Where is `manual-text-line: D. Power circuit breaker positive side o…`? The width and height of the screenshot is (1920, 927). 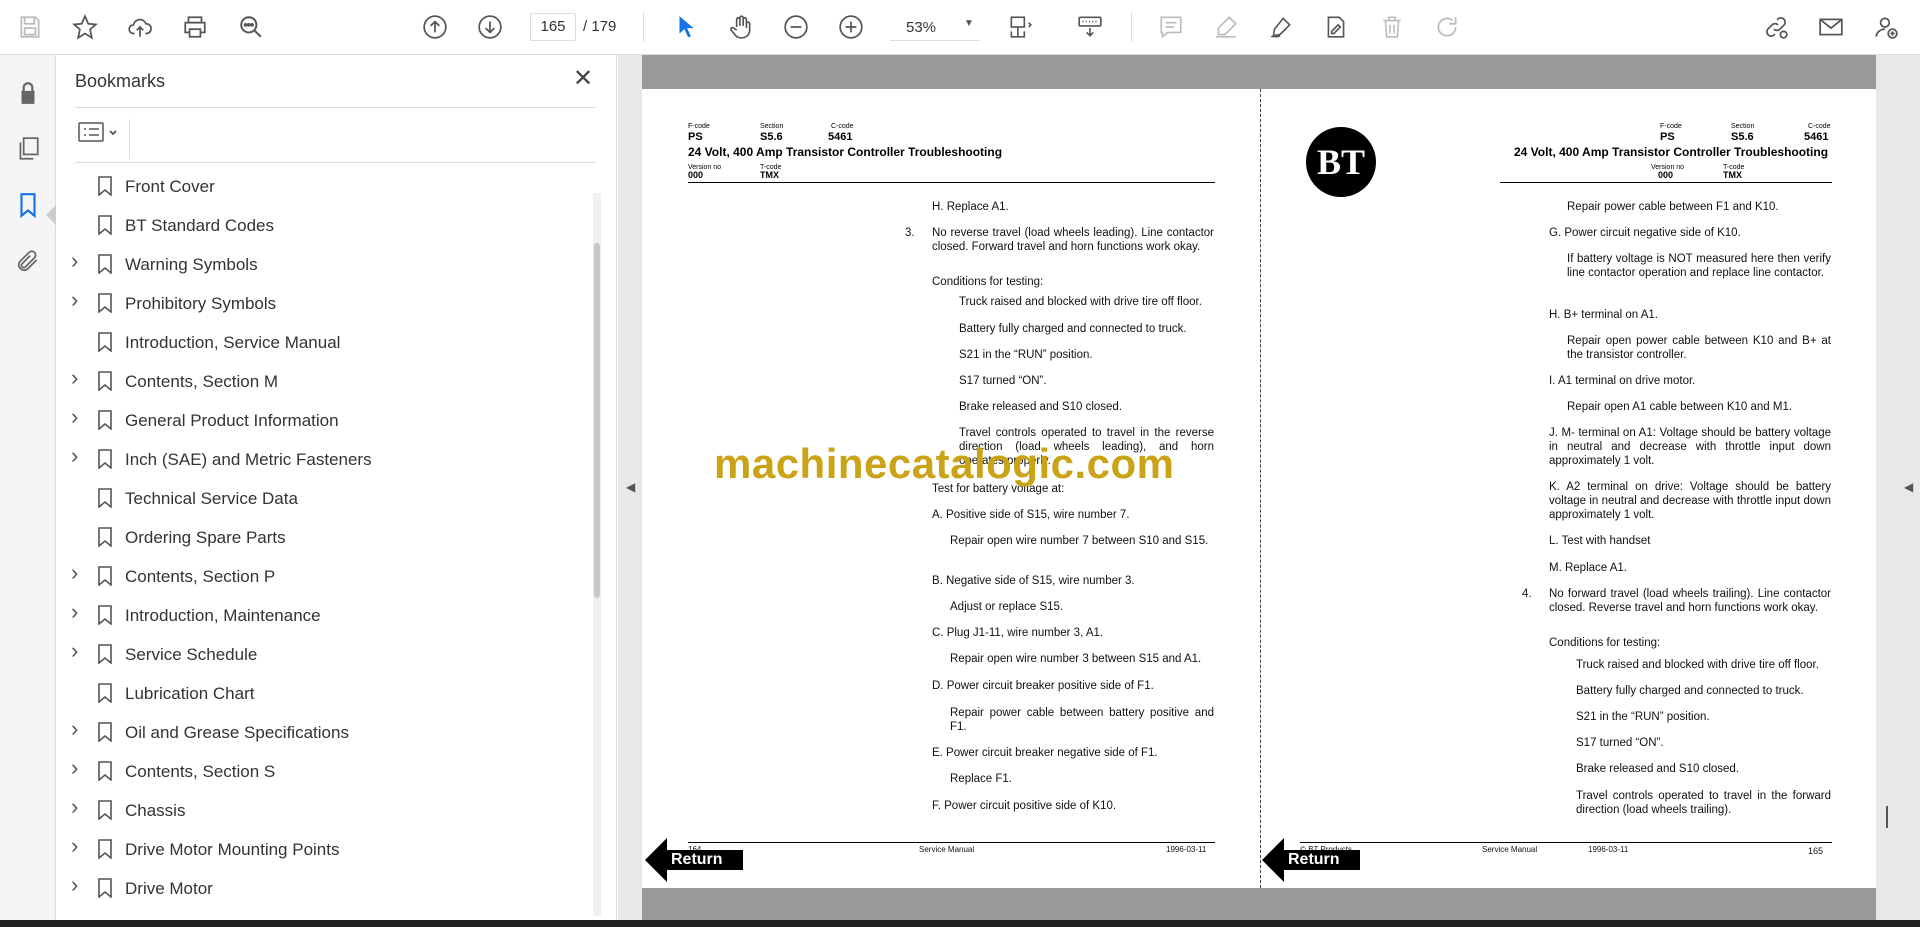
manual-text-line: D. Power circuit breaker positive side o… is located at coordinates (1043, 686).